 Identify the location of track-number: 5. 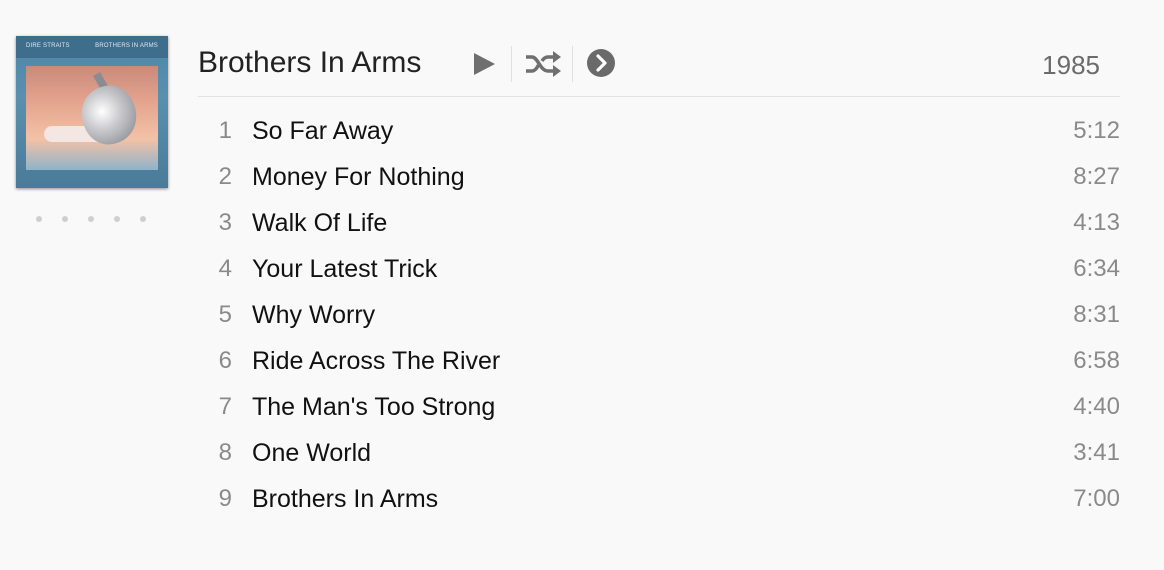
(225, 314).